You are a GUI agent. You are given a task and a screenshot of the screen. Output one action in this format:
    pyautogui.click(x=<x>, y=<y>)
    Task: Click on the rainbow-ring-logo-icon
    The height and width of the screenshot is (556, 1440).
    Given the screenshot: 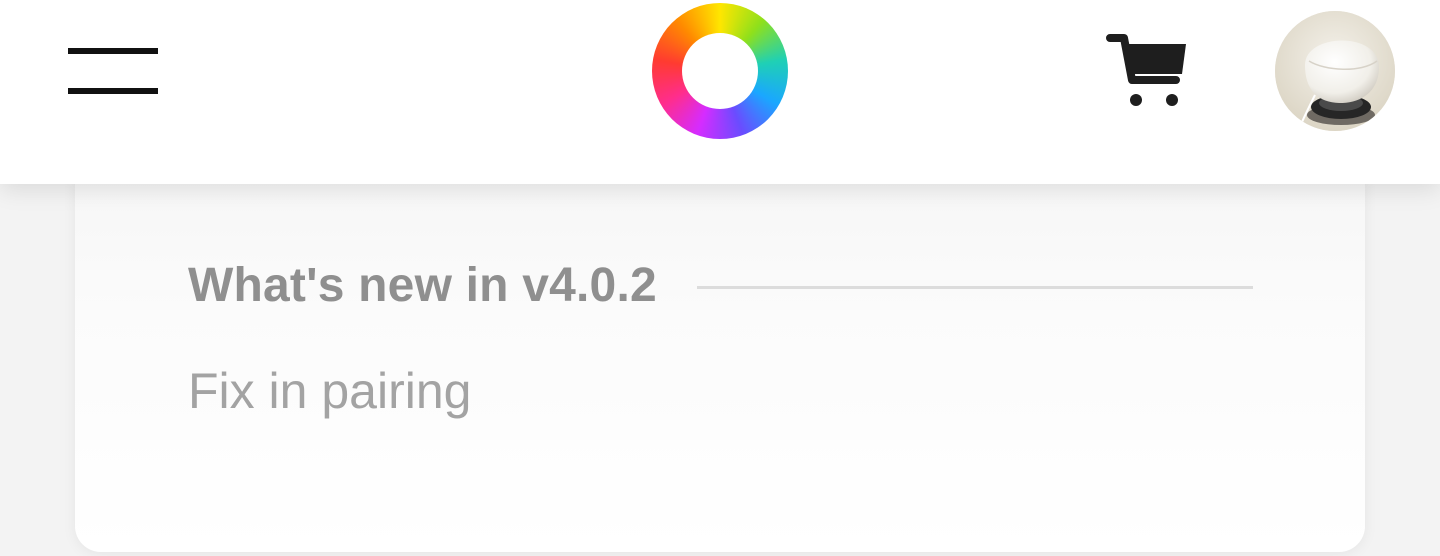 What is the action you would take?
    pyautogui.click(x=720, y=71)
    